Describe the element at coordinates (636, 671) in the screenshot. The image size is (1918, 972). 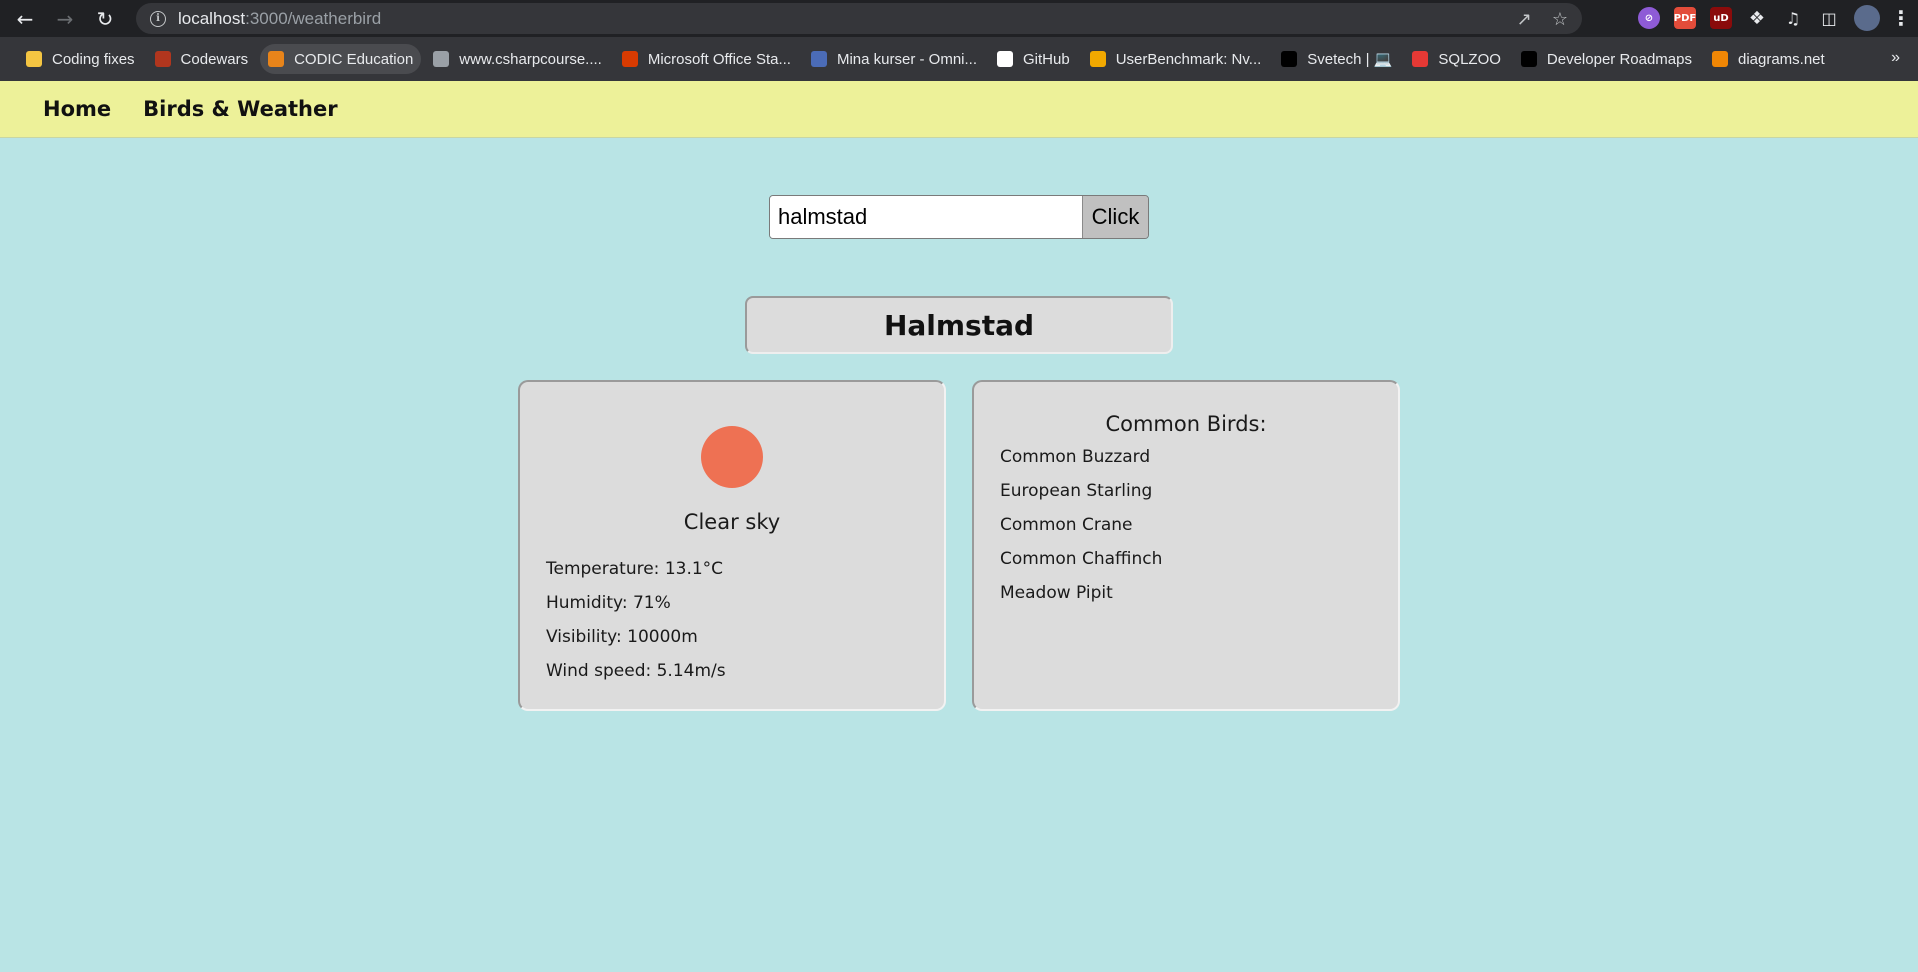
I see `wind-speed-text: Wind speed: 5.14m/s` at that location.